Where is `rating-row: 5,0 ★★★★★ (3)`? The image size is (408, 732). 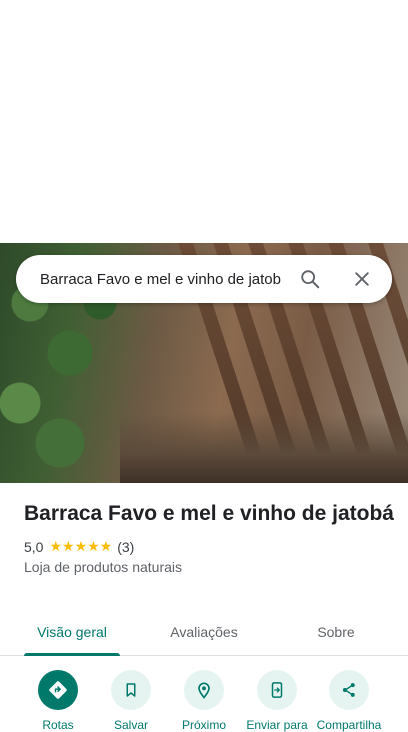 rating-row: 5,0 ★★★★★ (3) is located at coordinates (209, 546).